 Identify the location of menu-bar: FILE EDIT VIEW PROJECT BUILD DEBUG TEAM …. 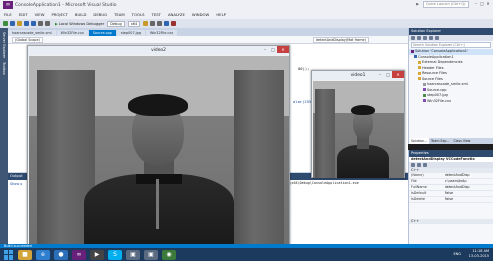
(246, 14).